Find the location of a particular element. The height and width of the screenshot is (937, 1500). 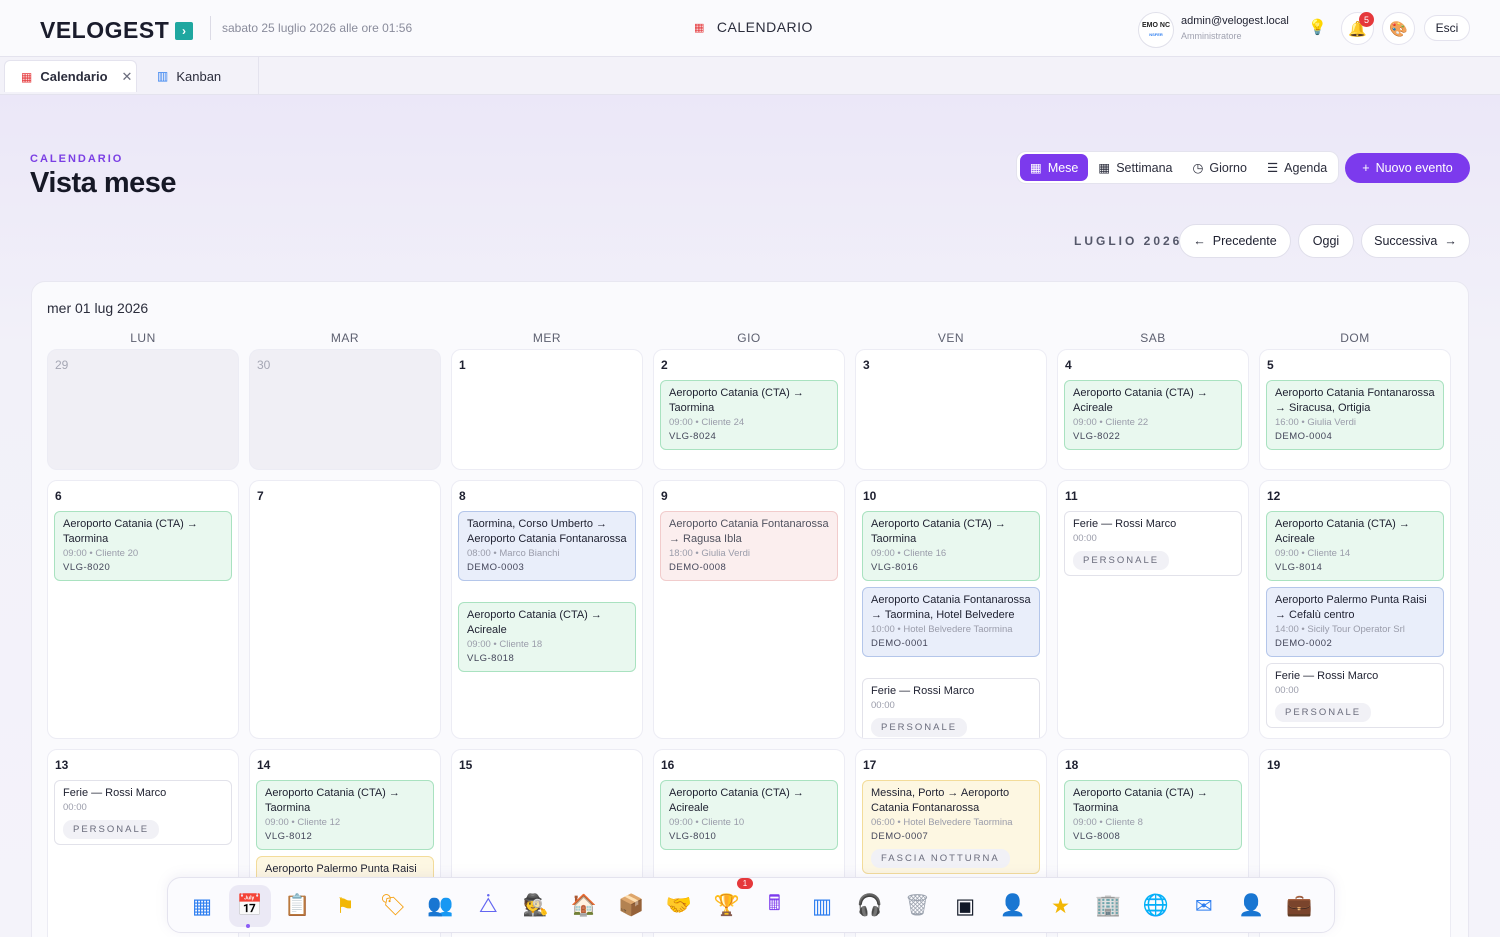

calculator-icon: 🖩 is located at coordinates (774, 906).